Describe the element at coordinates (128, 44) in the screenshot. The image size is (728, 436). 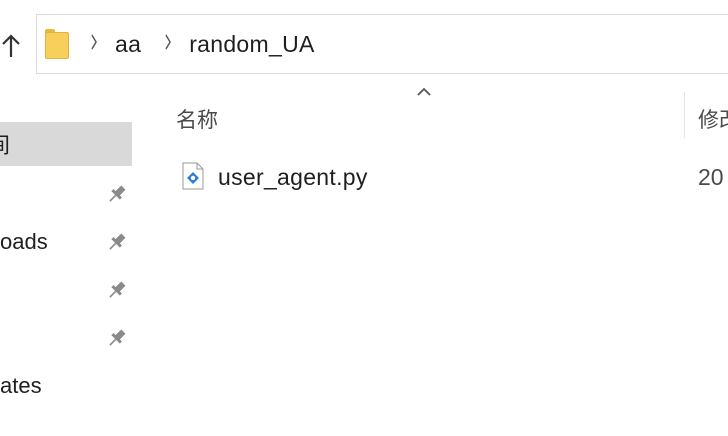
I see `breadcrumb-aa: aa` at that location.